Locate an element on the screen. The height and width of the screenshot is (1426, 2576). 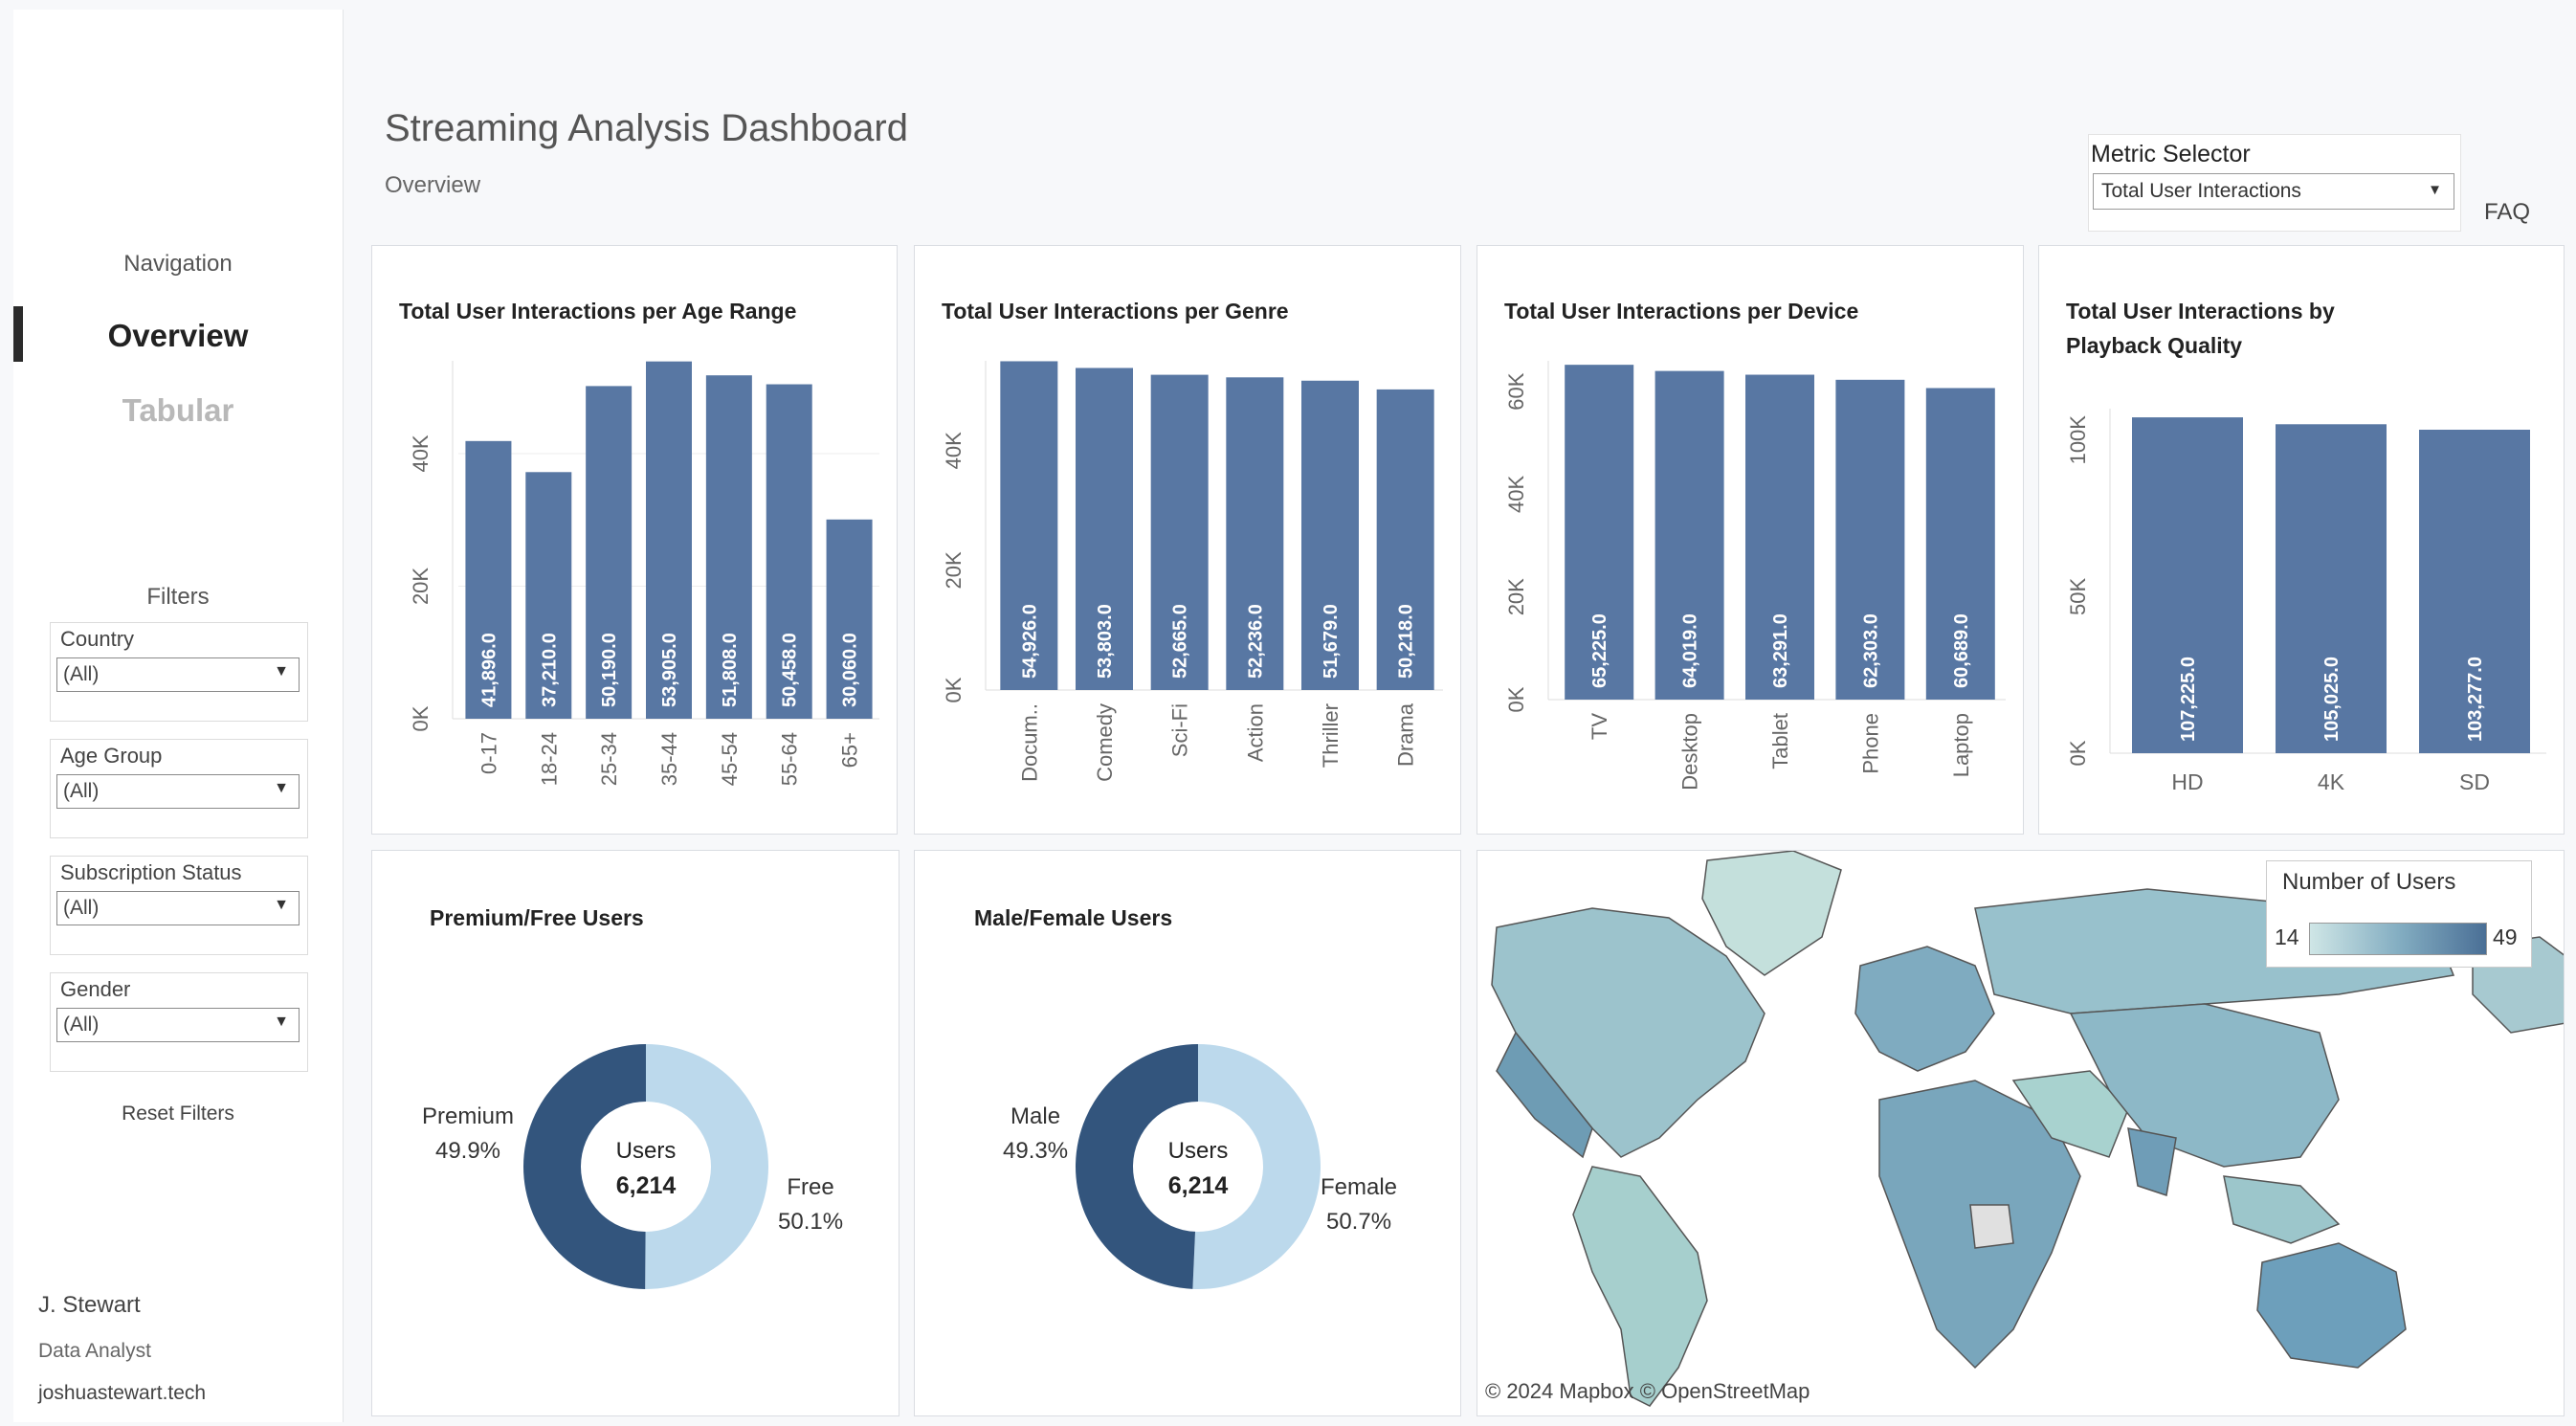
x-tick-label: 65+ is located at coordinates (850, 750).